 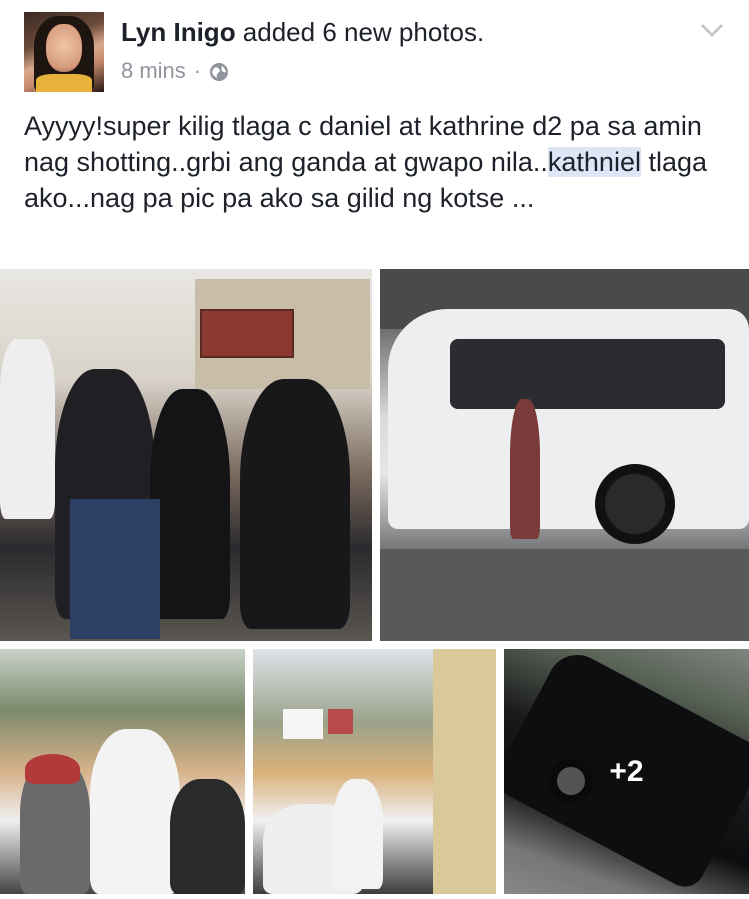 I want to click on building-wall, so click(x=464, y=771).